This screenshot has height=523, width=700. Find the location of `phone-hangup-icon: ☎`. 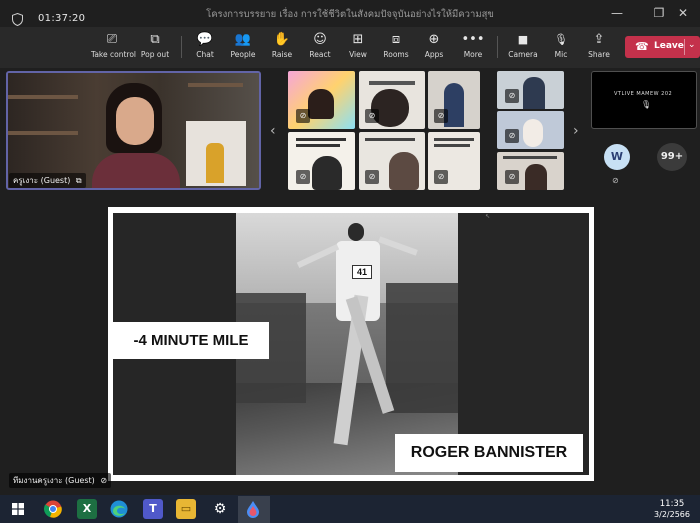

phone-hangup-icon: ☎ is located at coordinates (642, 46).